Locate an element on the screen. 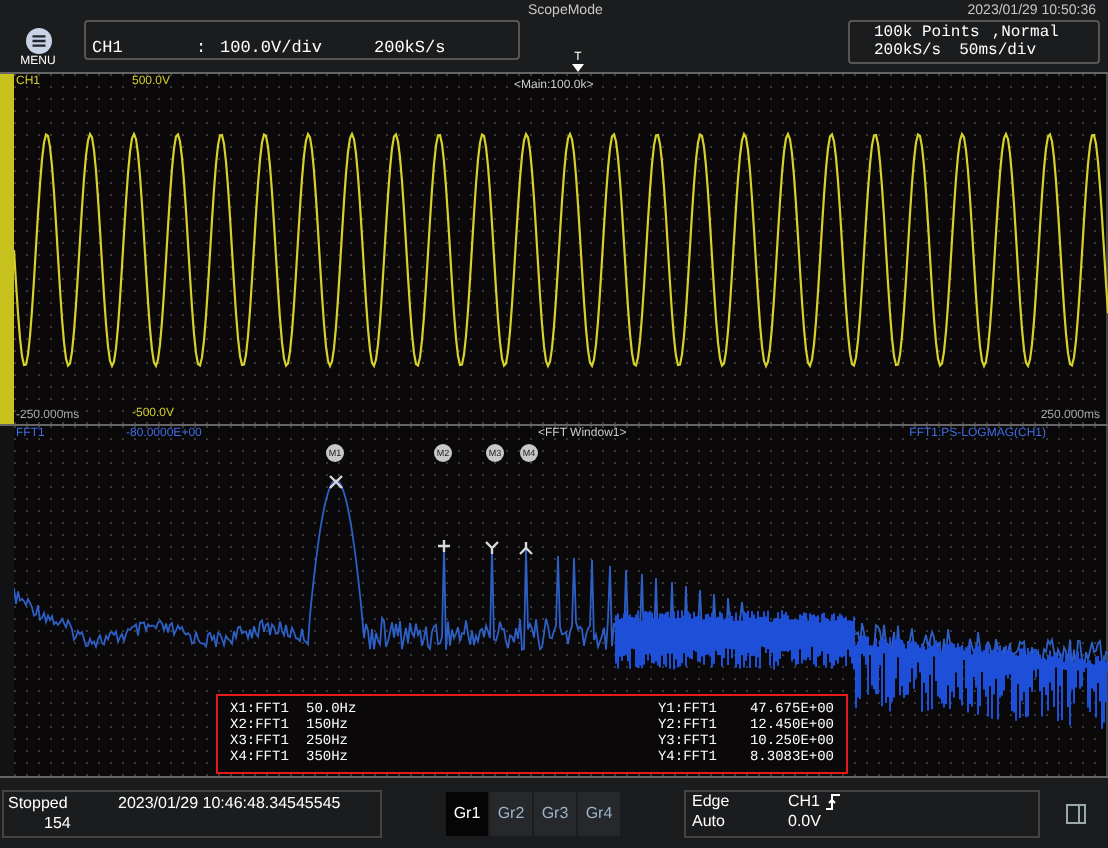  sample-rate: 200kS/s is located at coordinates (410, 47).